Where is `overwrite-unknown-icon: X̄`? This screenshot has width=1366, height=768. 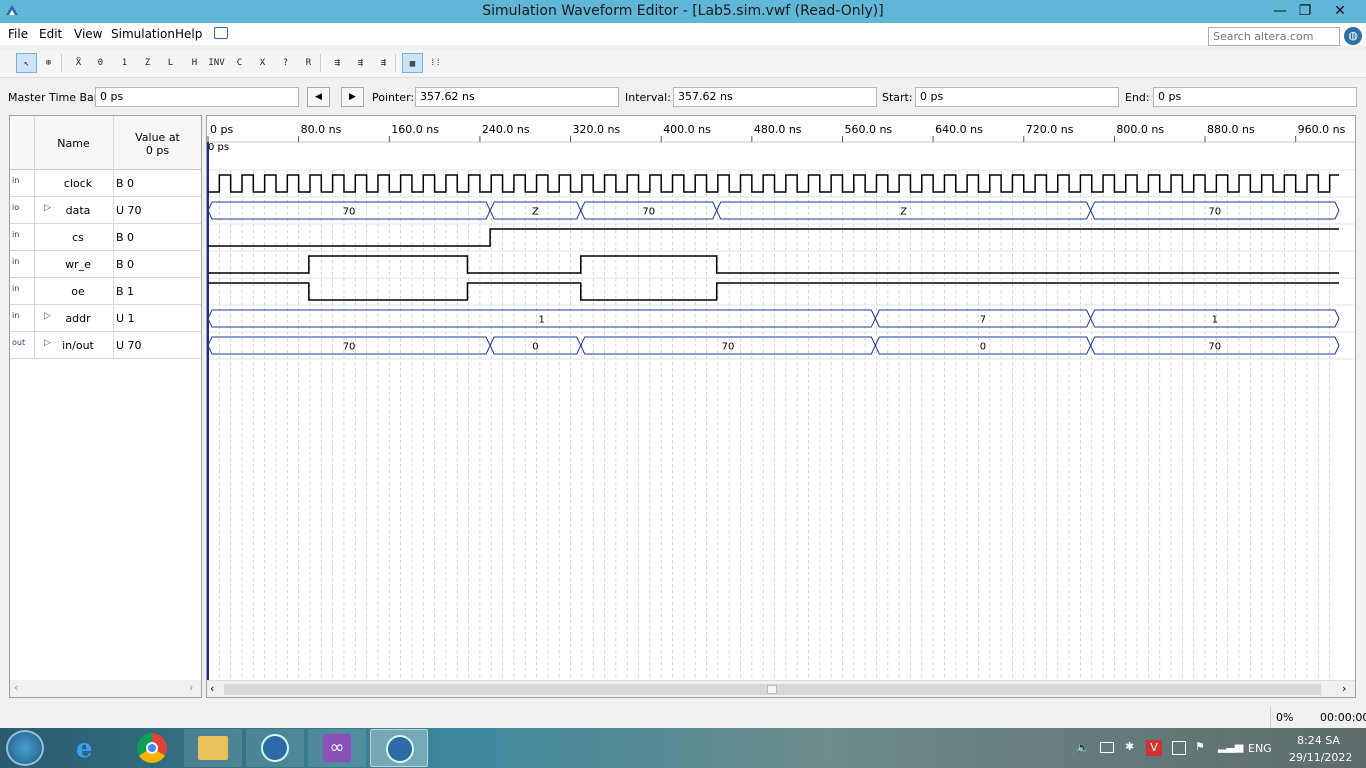
overwrite-unknown-icon: X̄ is located at coordinates (78, 63).